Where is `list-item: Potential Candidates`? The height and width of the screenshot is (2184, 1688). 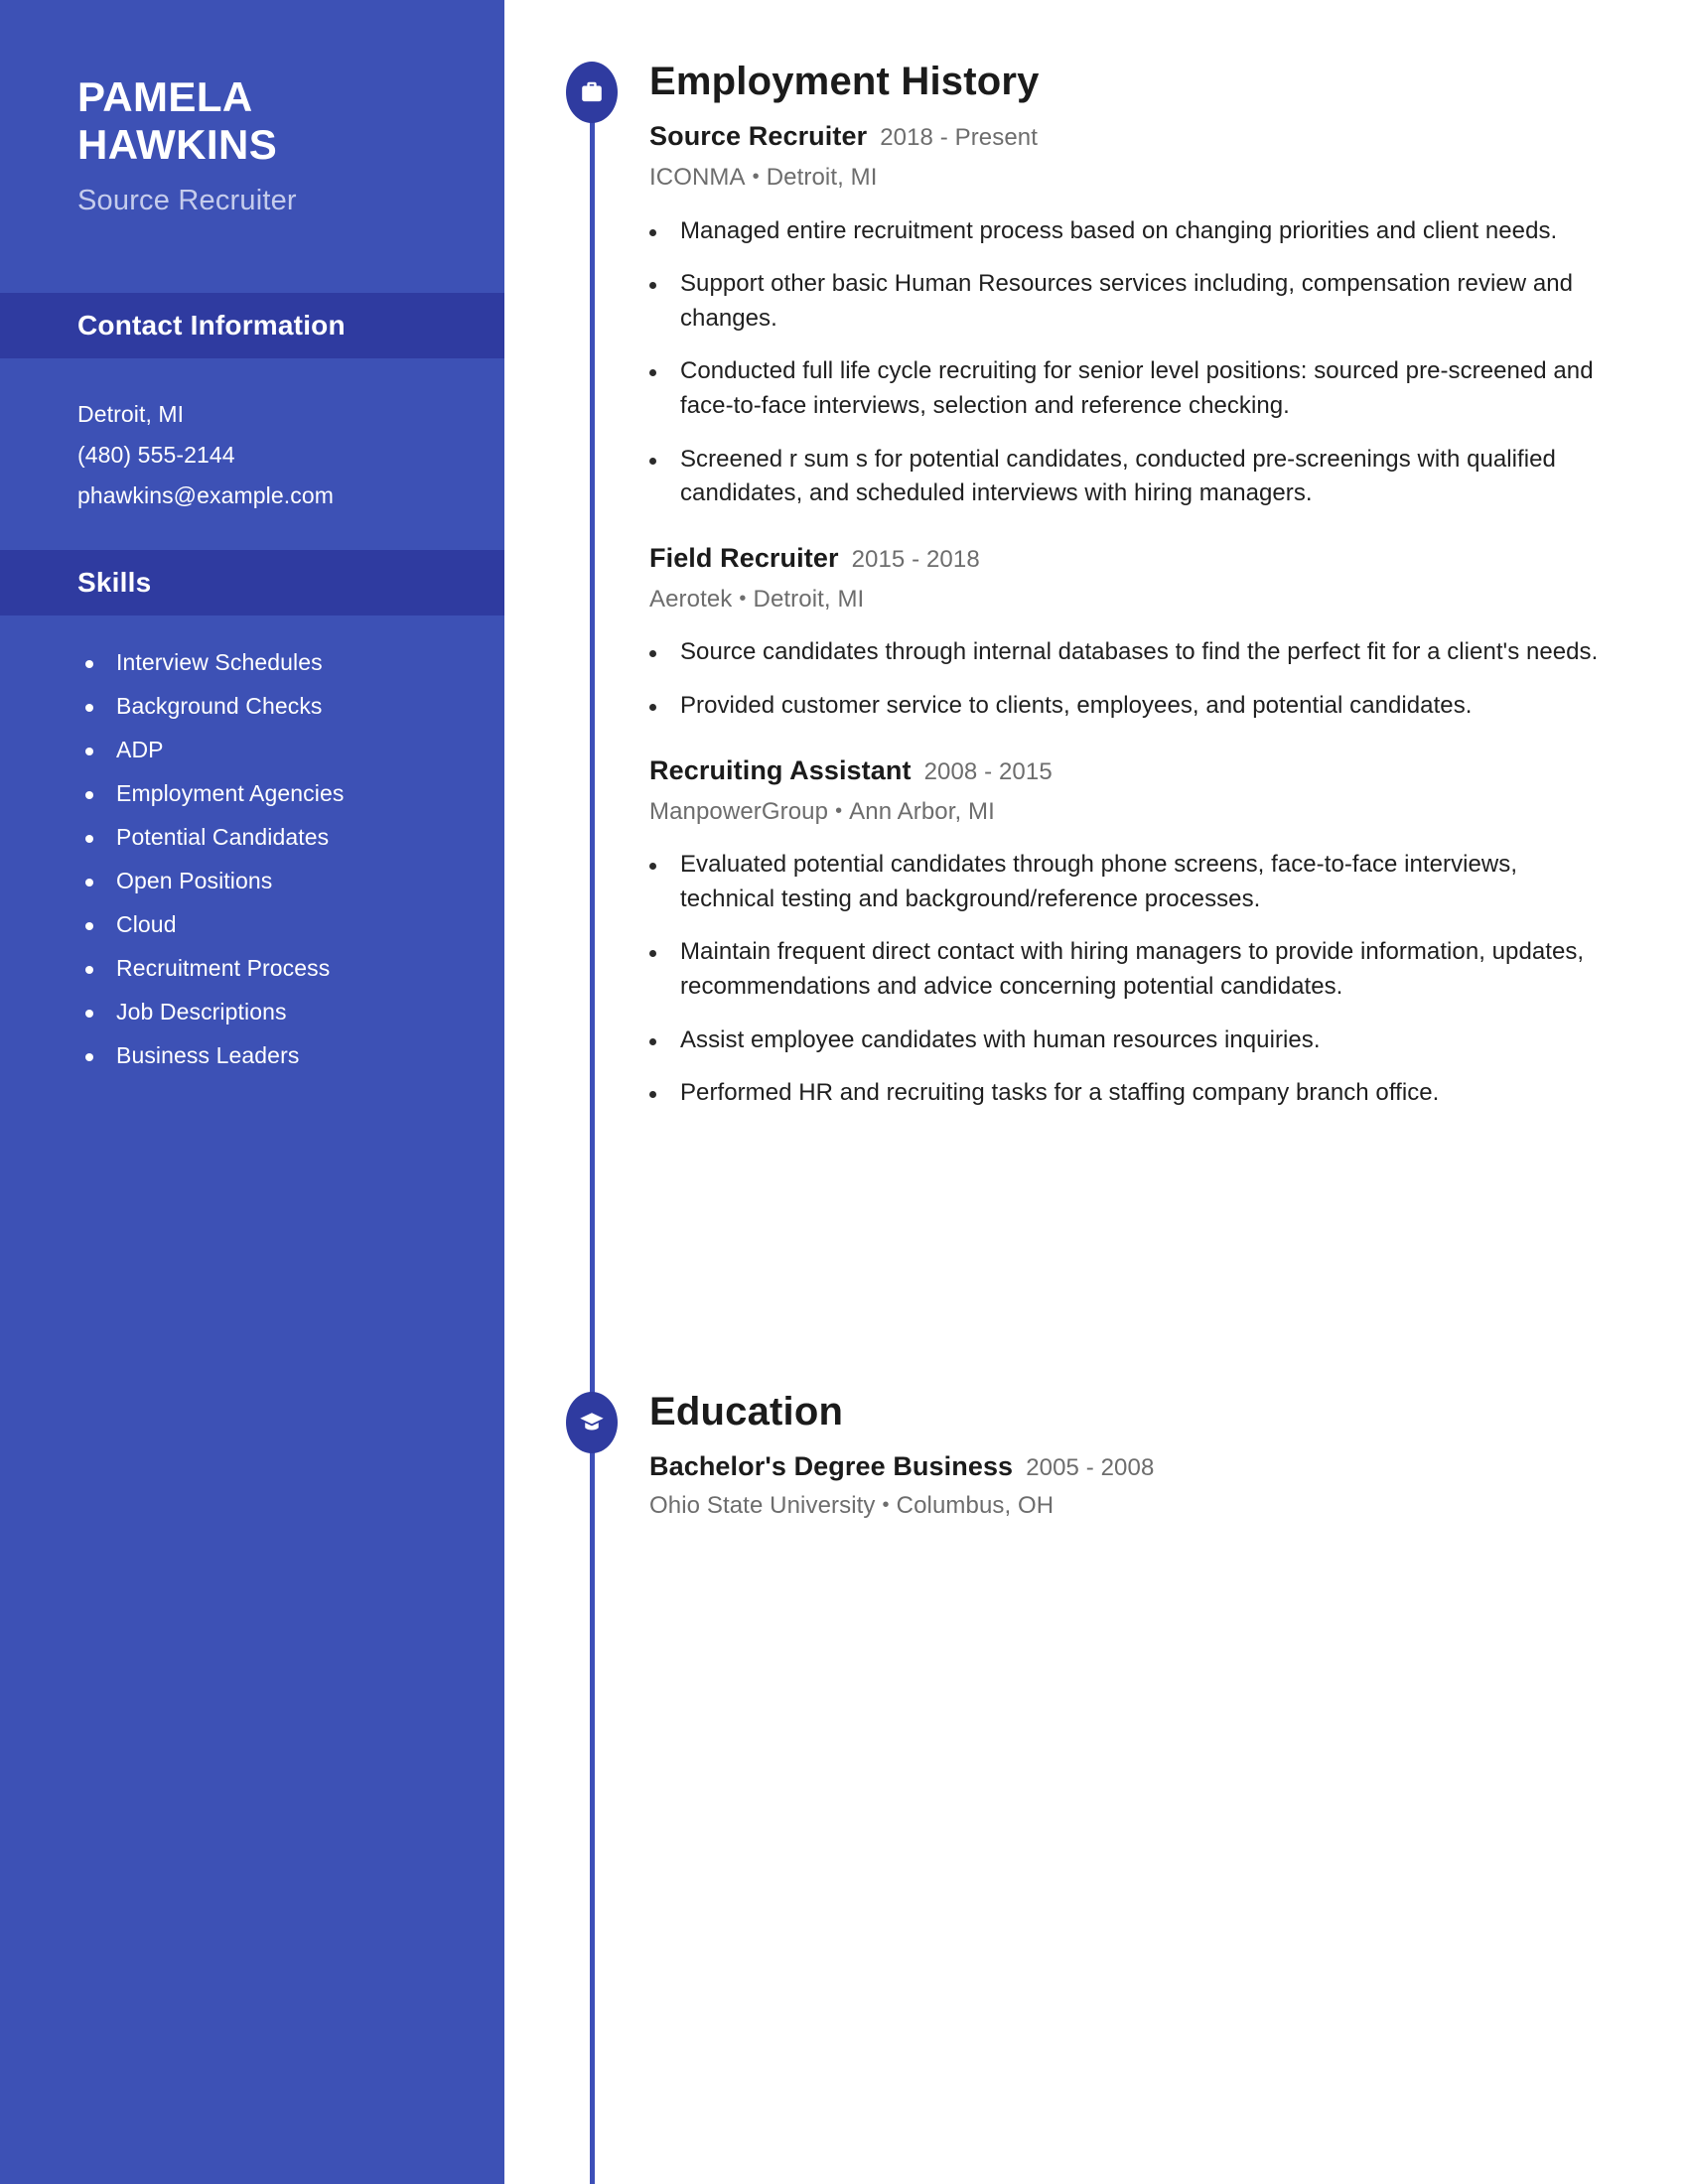 list-item: Potential Candidates is located at coordinates (252, 838).